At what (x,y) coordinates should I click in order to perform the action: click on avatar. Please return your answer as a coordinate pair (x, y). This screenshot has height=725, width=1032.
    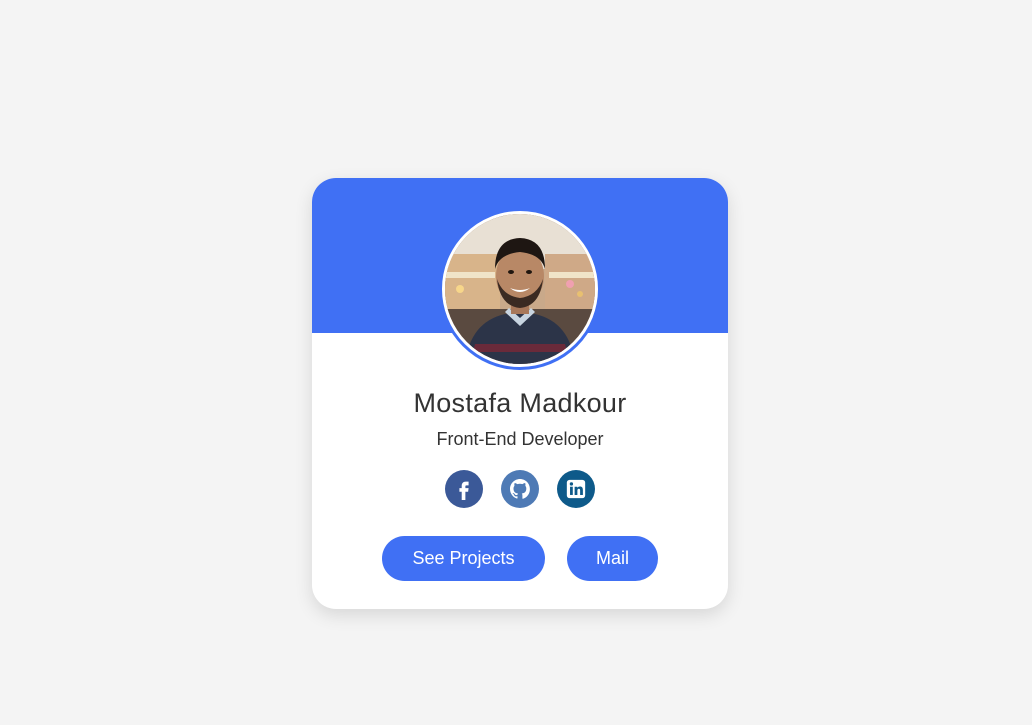
    Looking at the image, I should click on (520, 289).